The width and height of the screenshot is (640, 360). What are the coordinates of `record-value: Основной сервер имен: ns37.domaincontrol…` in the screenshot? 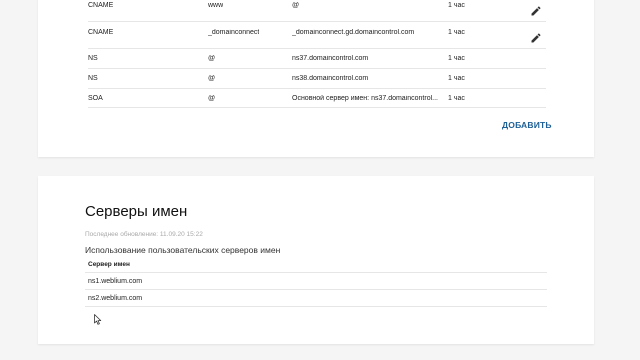 It's located at (365, 98).